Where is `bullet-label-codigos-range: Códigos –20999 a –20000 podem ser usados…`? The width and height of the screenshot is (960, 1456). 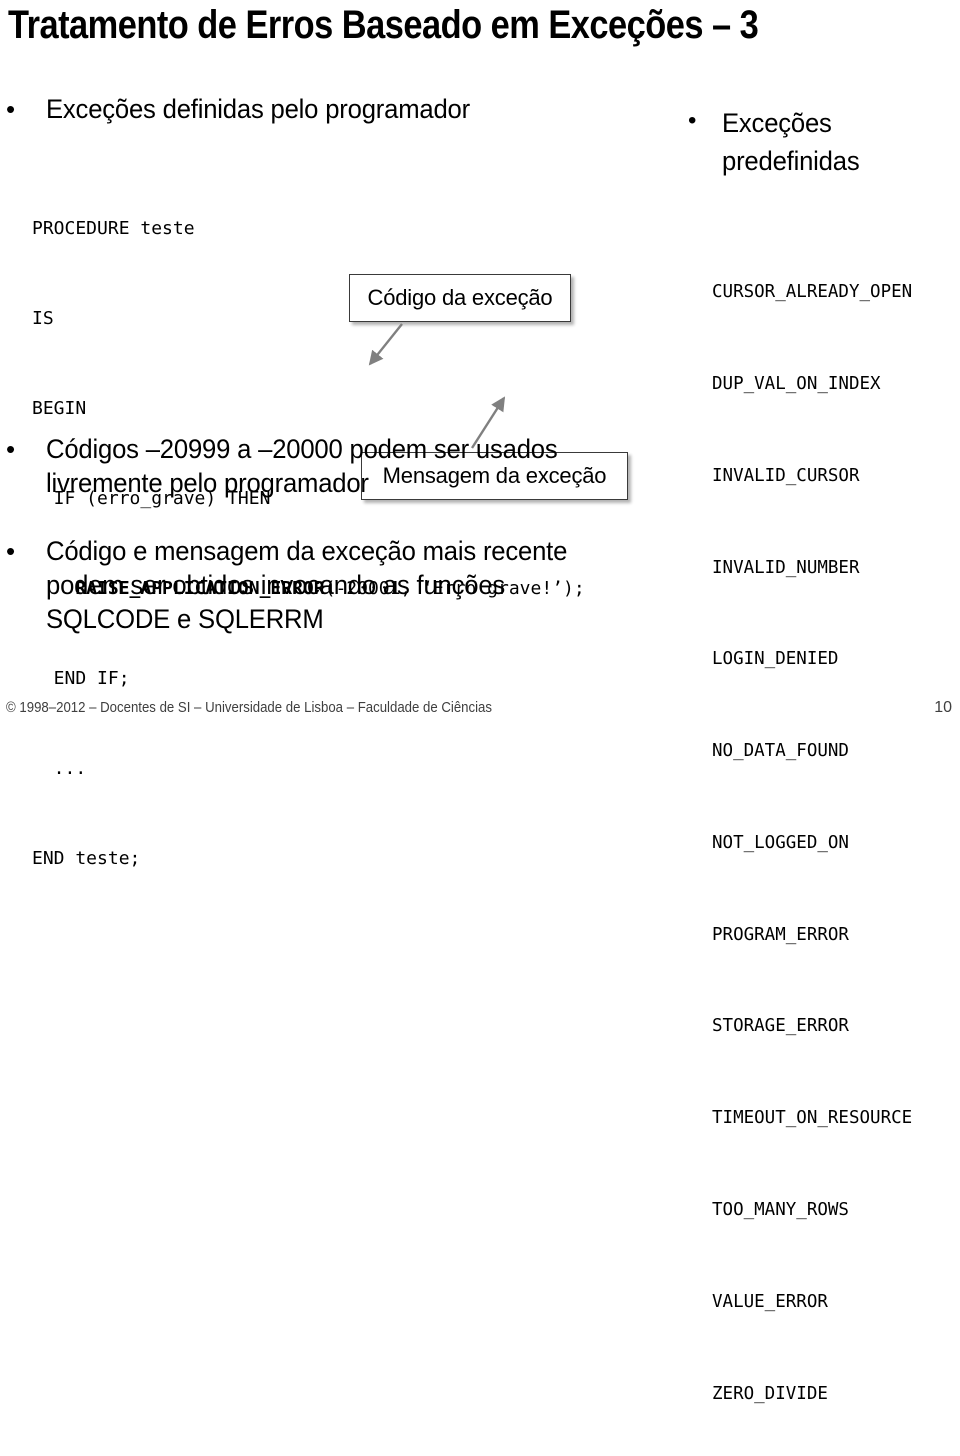
bullet-label-codigos-range: Códigos –20999 a –20000 podem ser usados… is located at coordinates (302, 466).